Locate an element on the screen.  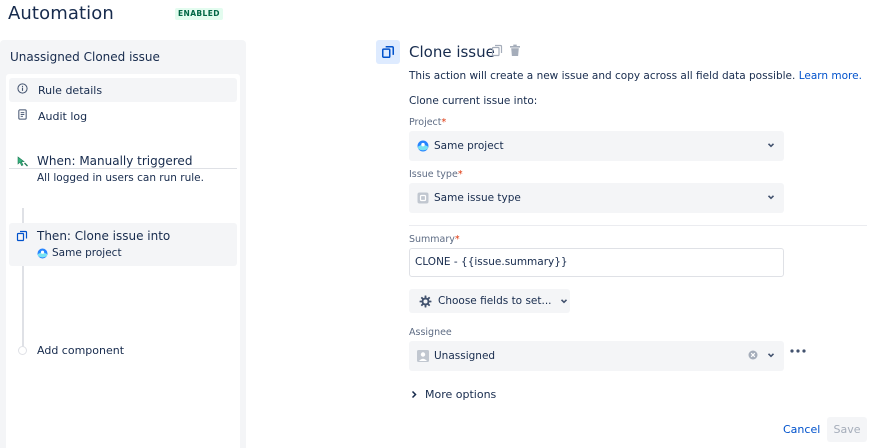
section-divider is located at coordinates (638, 225).